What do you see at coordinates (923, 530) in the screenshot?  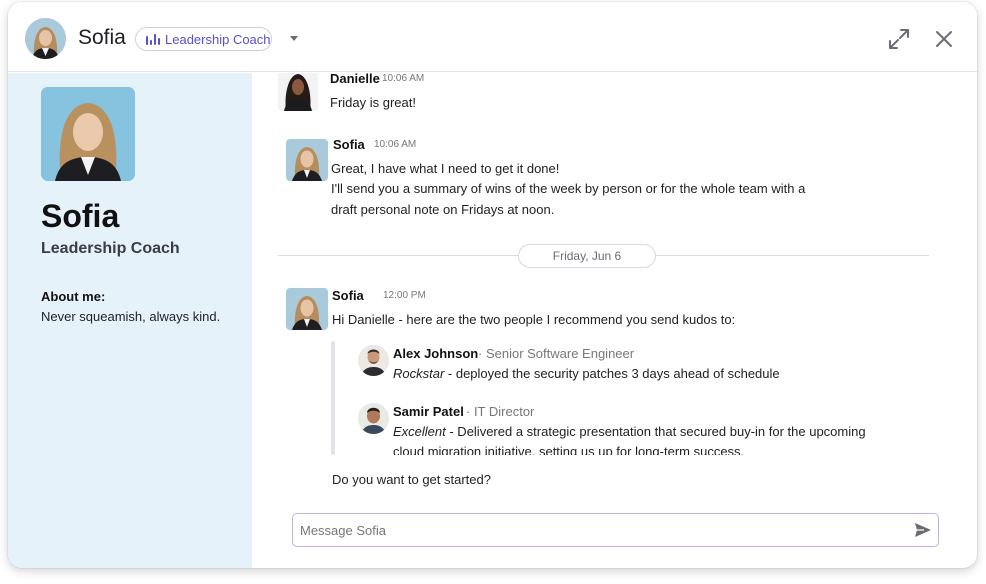 I see `send-icon` at bounding box center [923, 530].